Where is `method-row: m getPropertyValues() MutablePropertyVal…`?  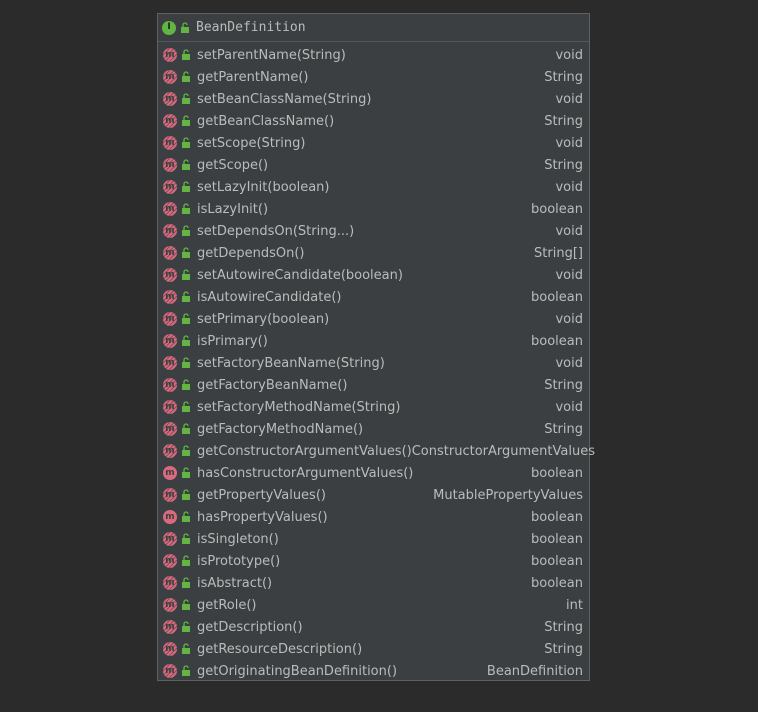
method-row: m getPropertyValues() MutablePropertyVal… is located at coordinates (373, 495).